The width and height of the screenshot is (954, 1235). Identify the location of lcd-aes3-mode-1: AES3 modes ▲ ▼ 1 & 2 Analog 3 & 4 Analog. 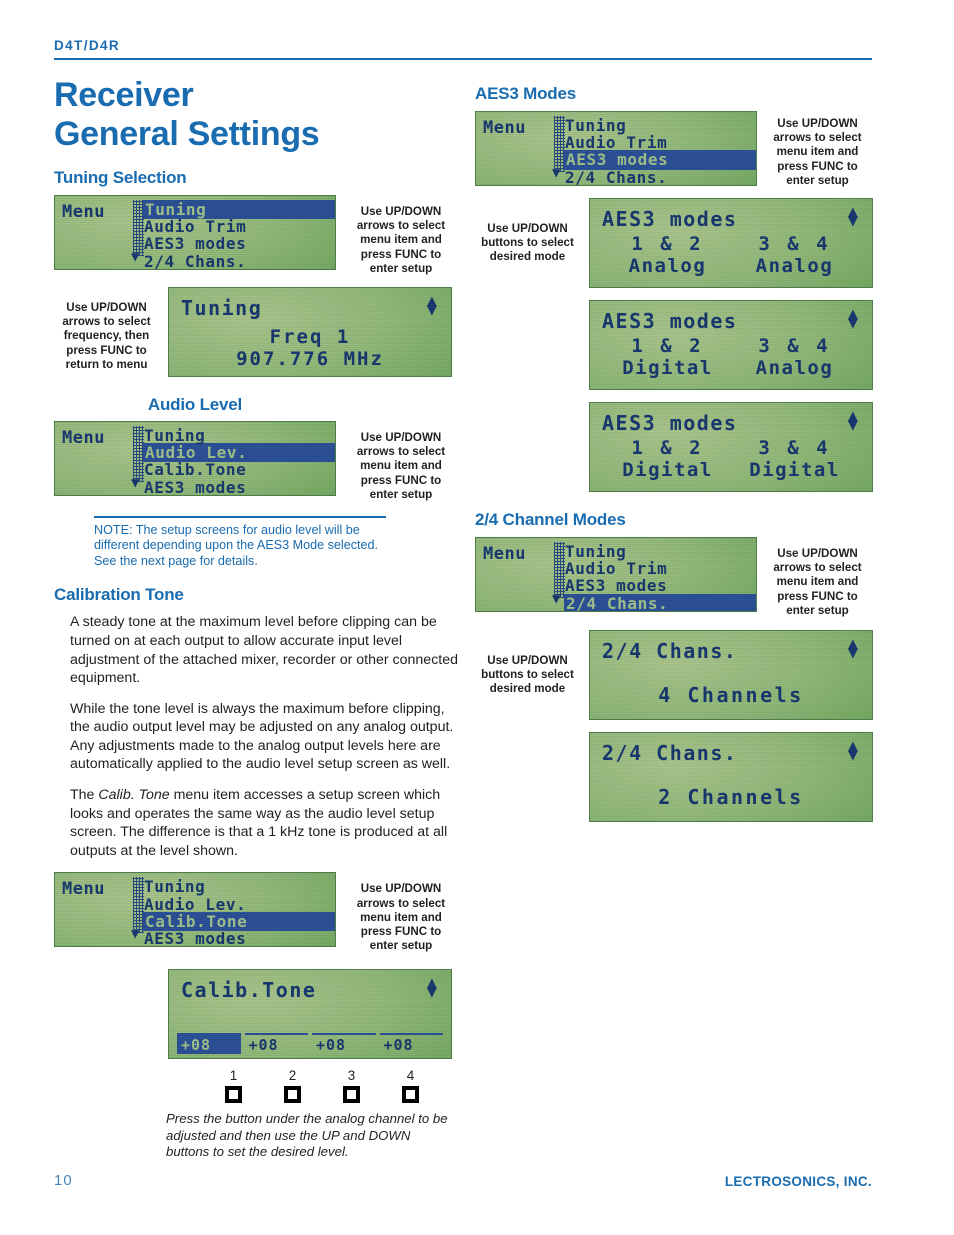
(731, 243).